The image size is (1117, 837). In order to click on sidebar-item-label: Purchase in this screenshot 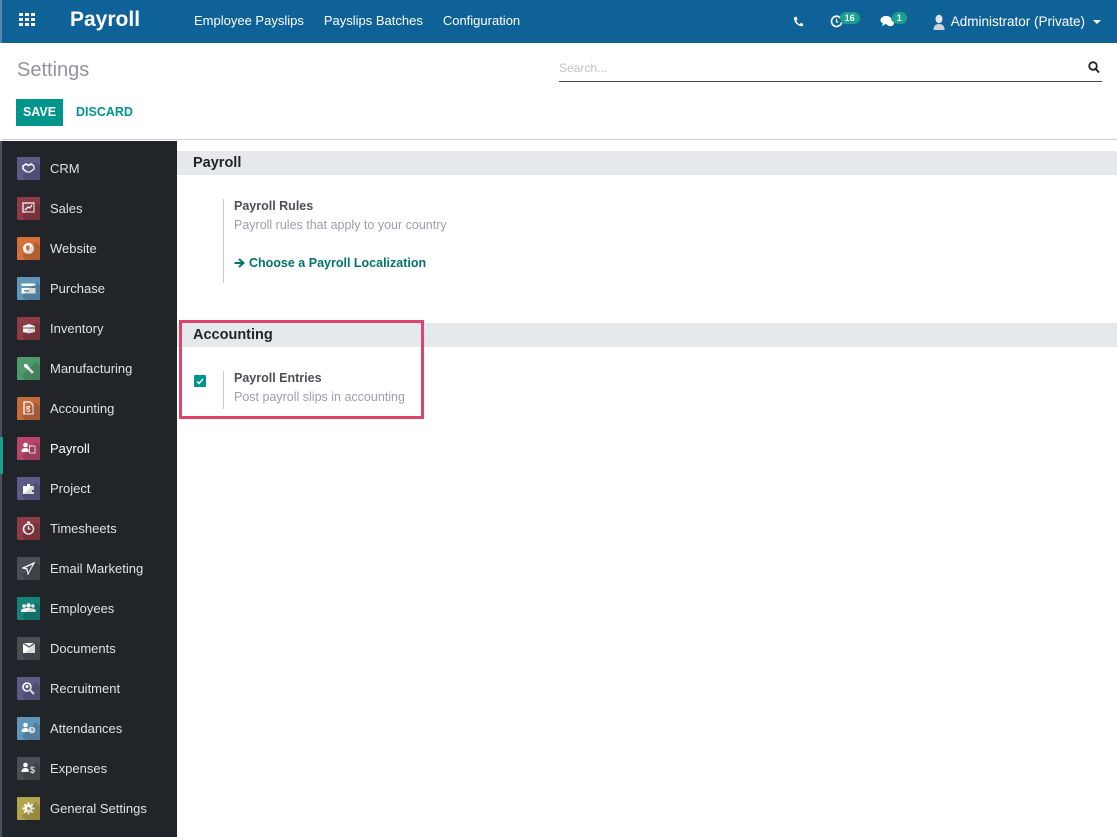, I will do `click(77, 288)`.